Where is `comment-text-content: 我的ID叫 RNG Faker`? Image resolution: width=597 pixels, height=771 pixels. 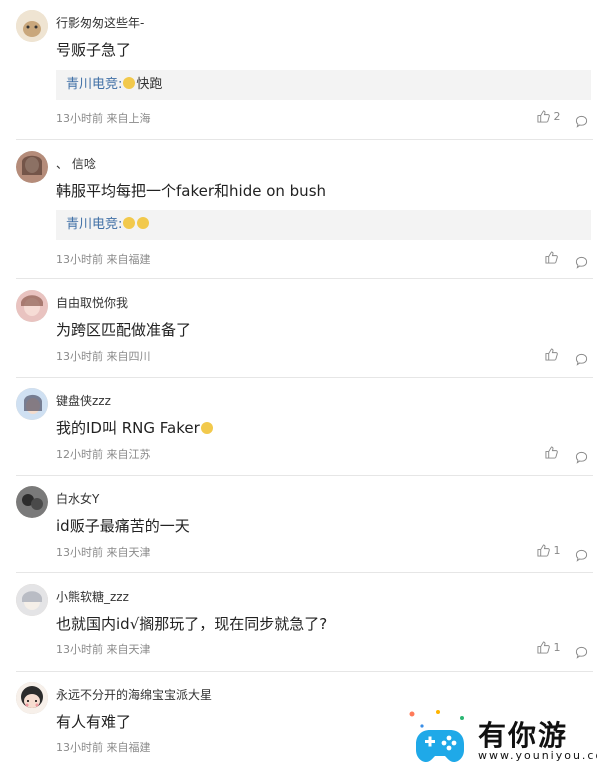
comment-text-content: 我的ID叫 RNG Faker is located at coordinates (128, 428).